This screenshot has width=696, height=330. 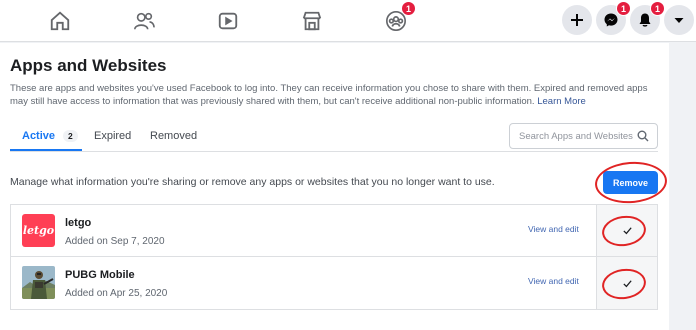 What do you see at coordinates (60, 21) in the screenshot?
I see `home-icon` at bounding box center [60, 21].